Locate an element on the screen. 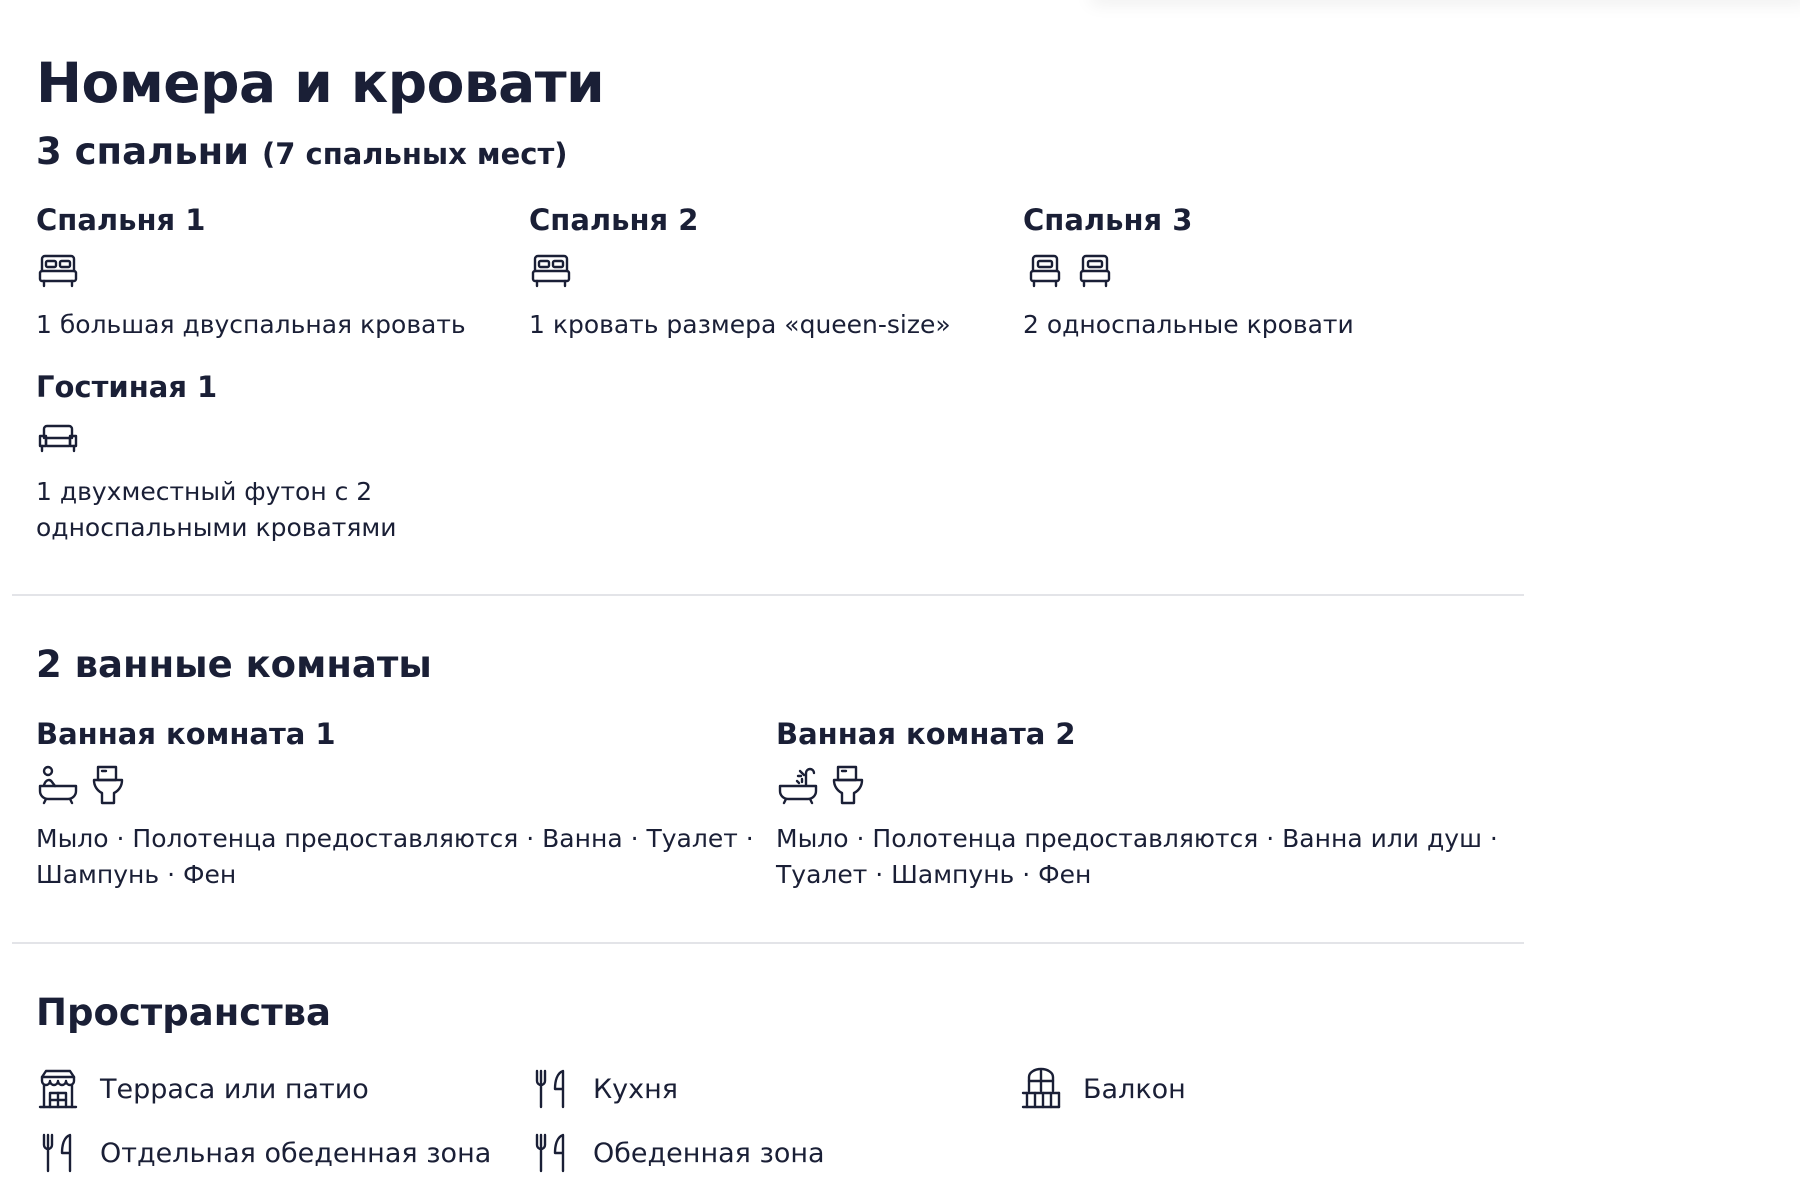  room-name: Спальня 1 is located at coordinates (121, 220).